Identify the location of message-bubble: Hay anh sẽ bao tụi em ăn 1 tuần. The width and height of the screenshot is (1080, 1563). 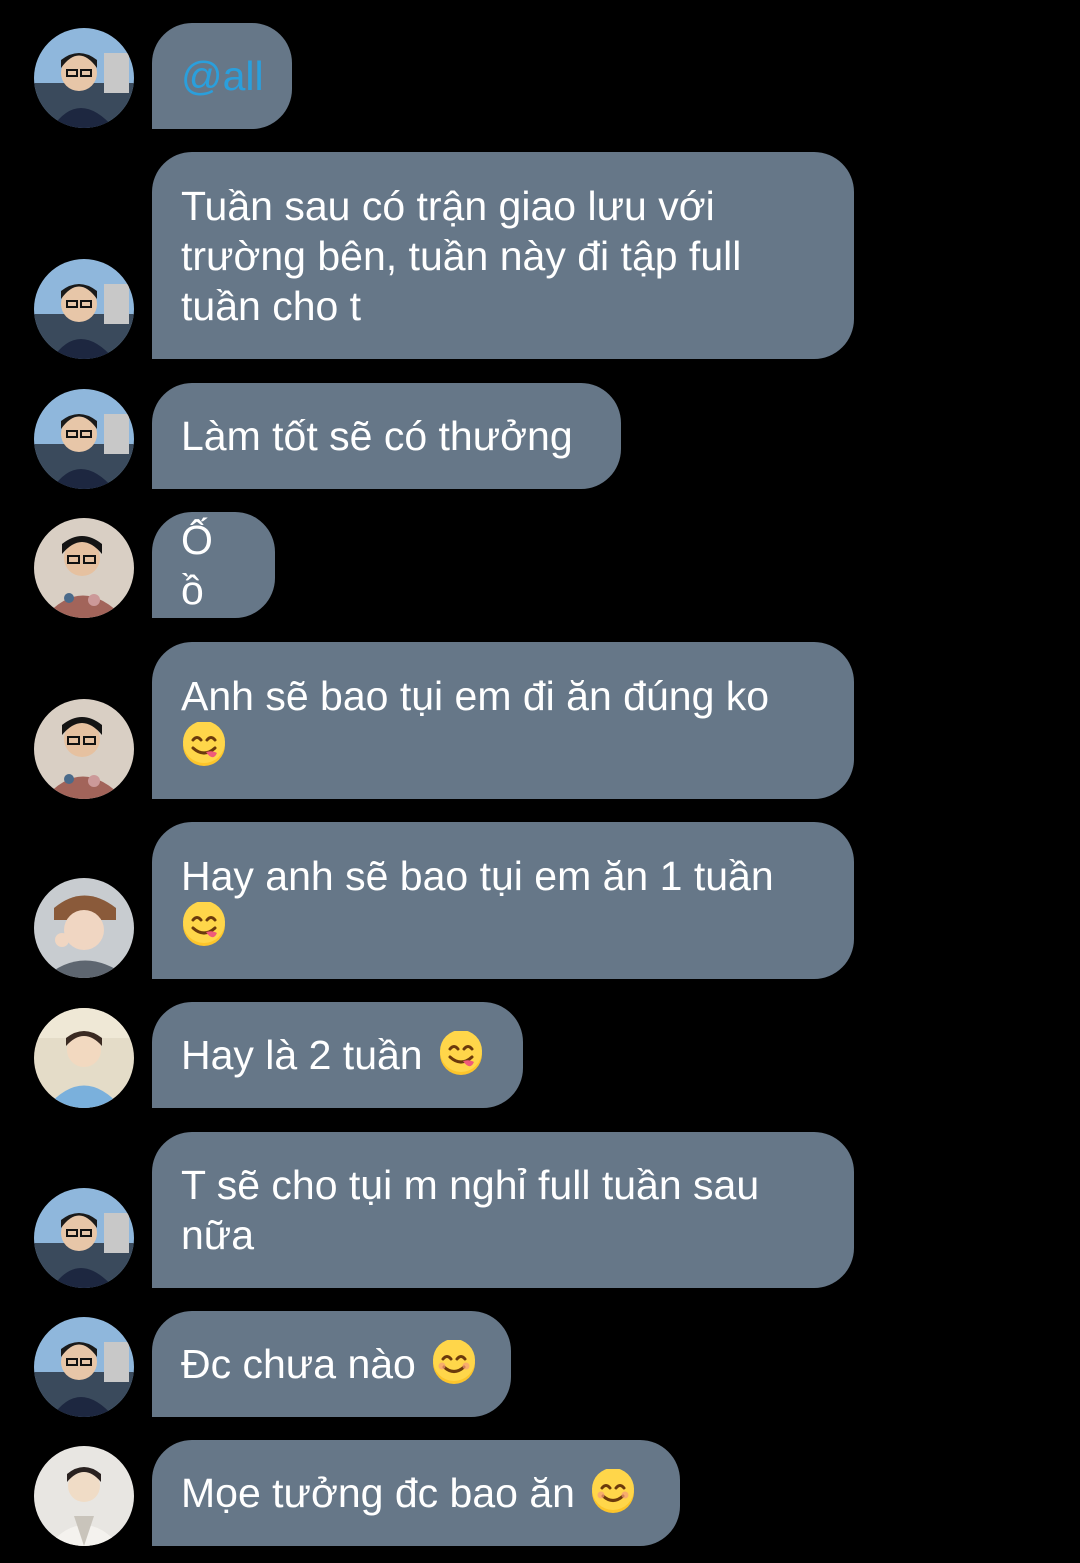
(503, 900).